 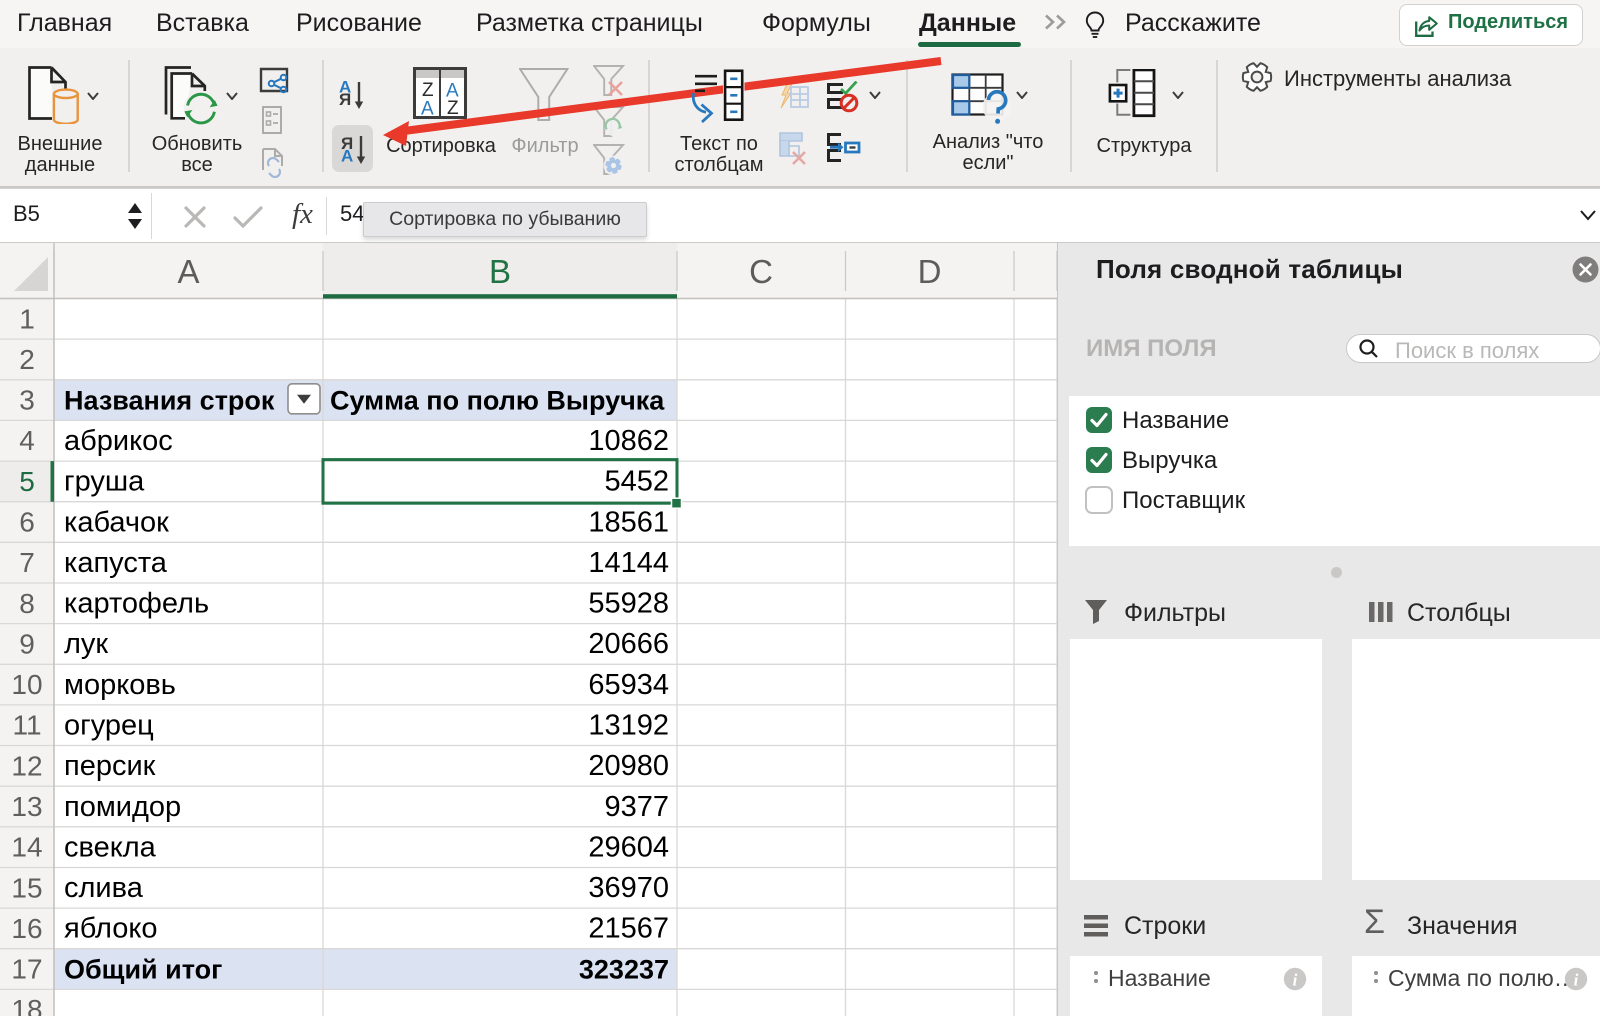 I want to click on svg-text: кабачок, so click(x=116, y=522).